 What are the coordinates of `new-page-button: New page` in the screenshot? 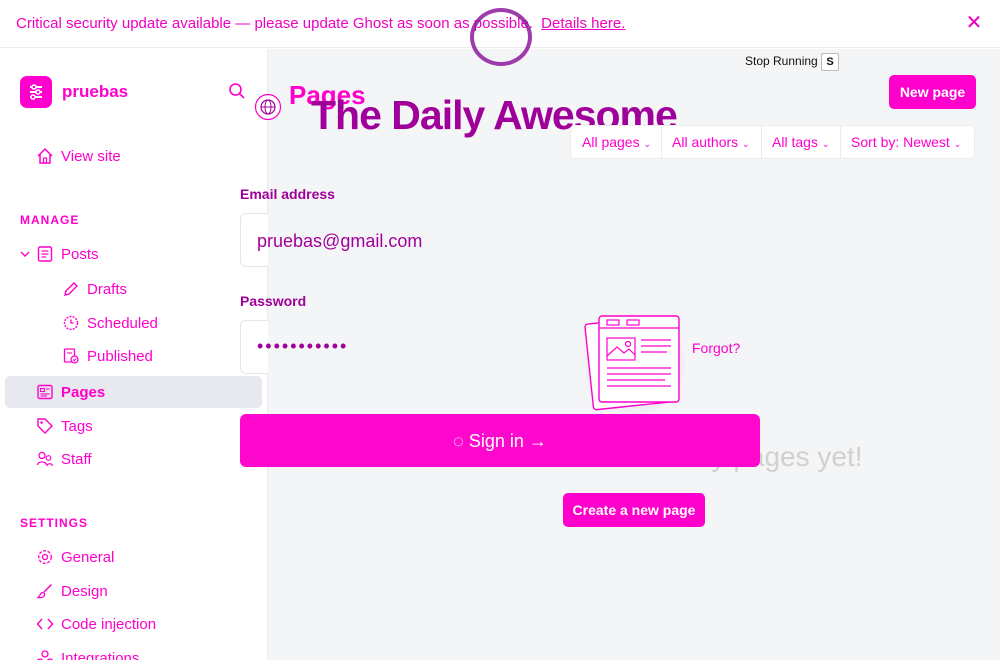 It's located at (932, 92).